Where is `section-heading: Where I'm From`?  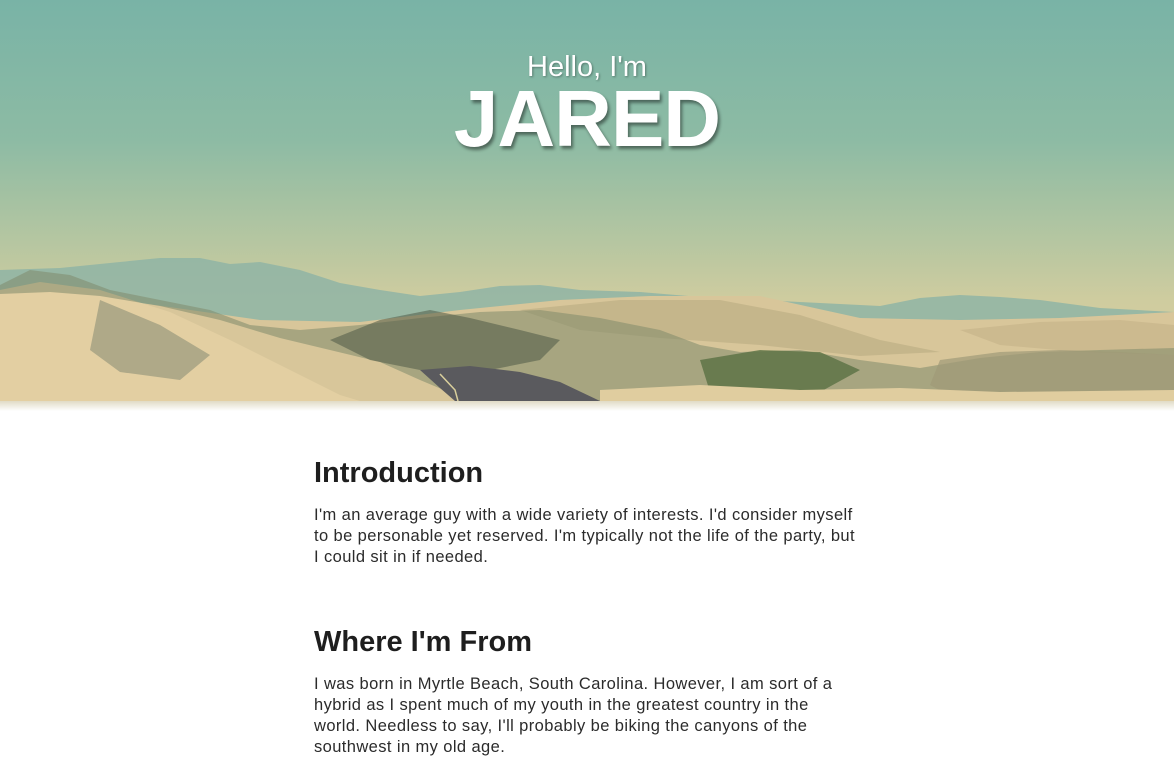 section-heading: Where I'm From is located at coordinates (423, 642).